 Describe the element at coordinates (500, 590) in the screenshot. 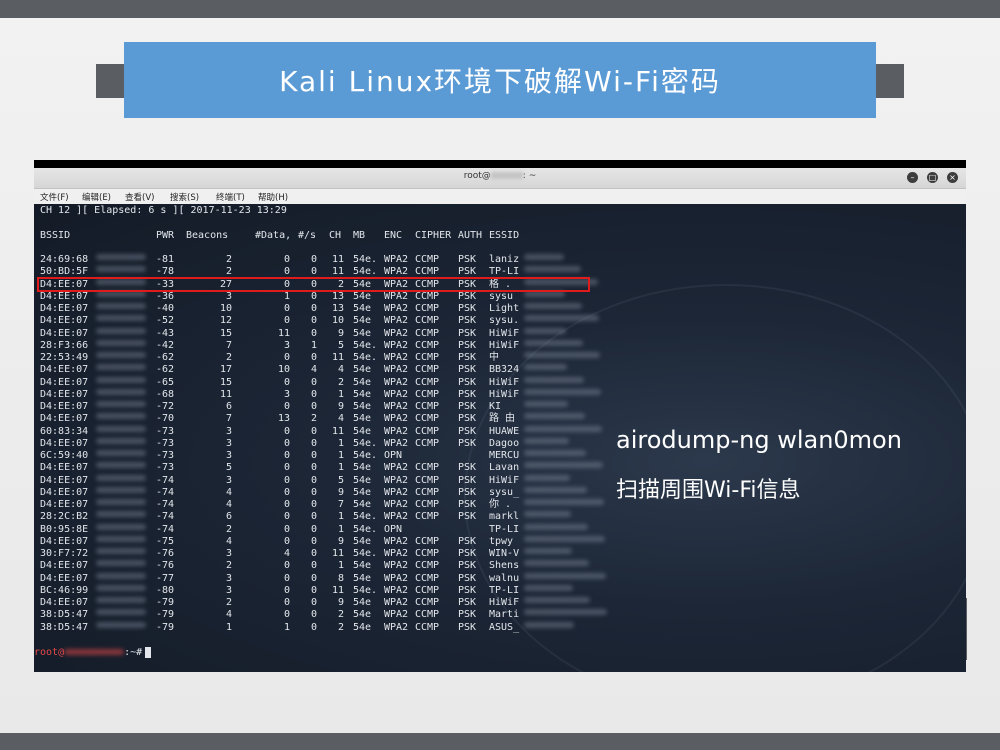

I see `network-row: BC:46:99 -80 3 0 0 11 54e. WPA2 CCMP PSK TP-LI` at that location.